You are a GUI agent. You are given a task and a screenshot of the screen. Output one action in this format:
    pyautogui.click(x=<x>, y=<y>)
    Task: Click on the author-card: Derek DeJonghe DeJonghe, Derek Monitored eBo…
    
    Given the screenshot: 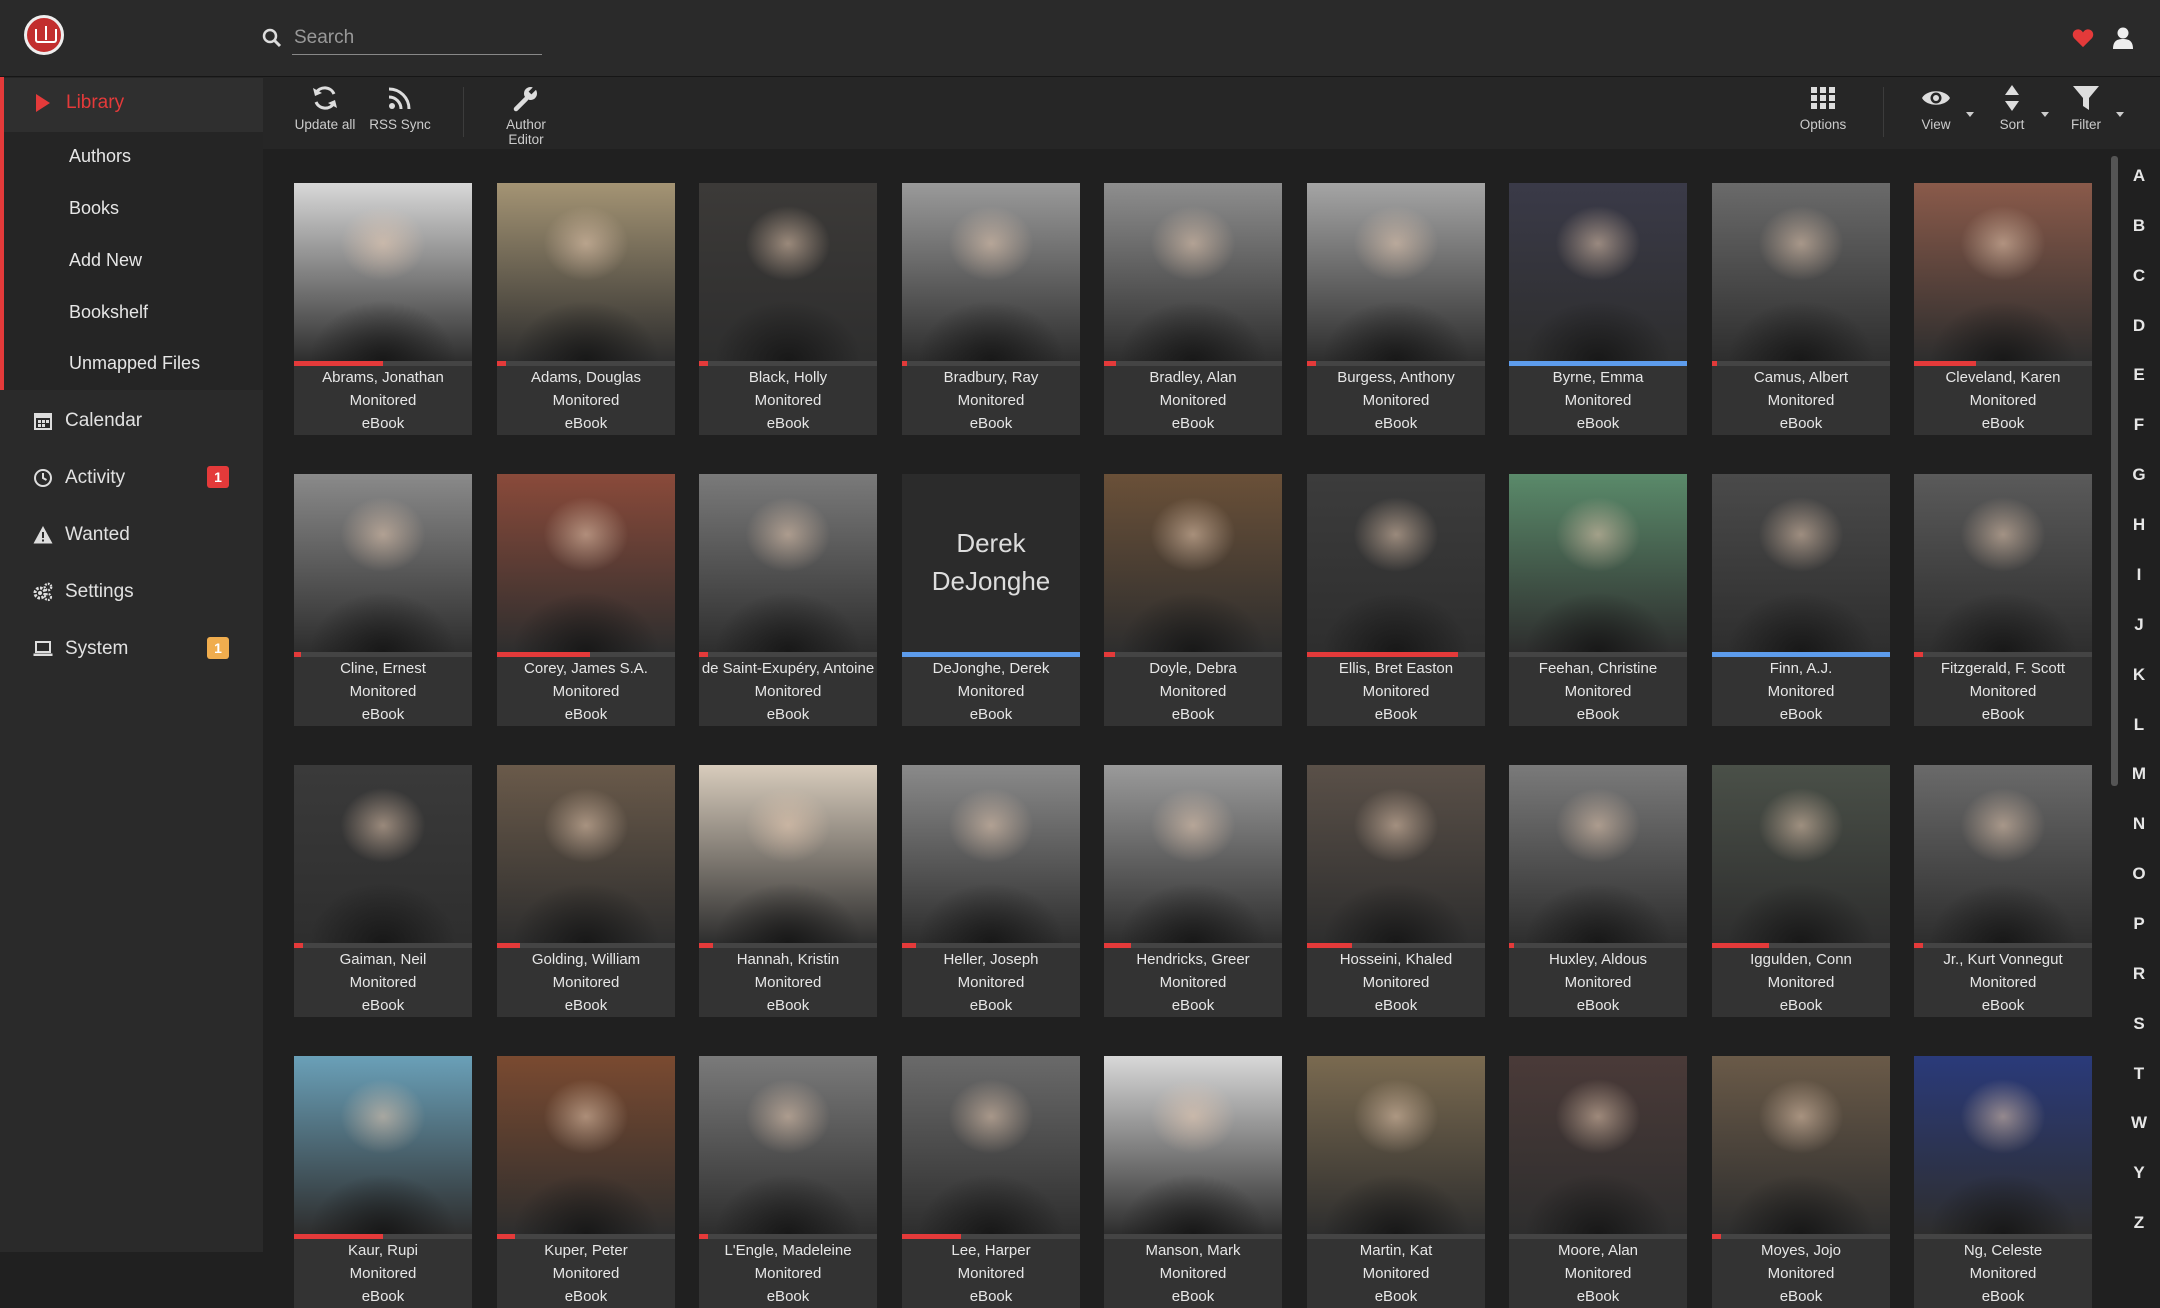 What is the action you would take?
    pyautogui.click(x=991, y=600)
    